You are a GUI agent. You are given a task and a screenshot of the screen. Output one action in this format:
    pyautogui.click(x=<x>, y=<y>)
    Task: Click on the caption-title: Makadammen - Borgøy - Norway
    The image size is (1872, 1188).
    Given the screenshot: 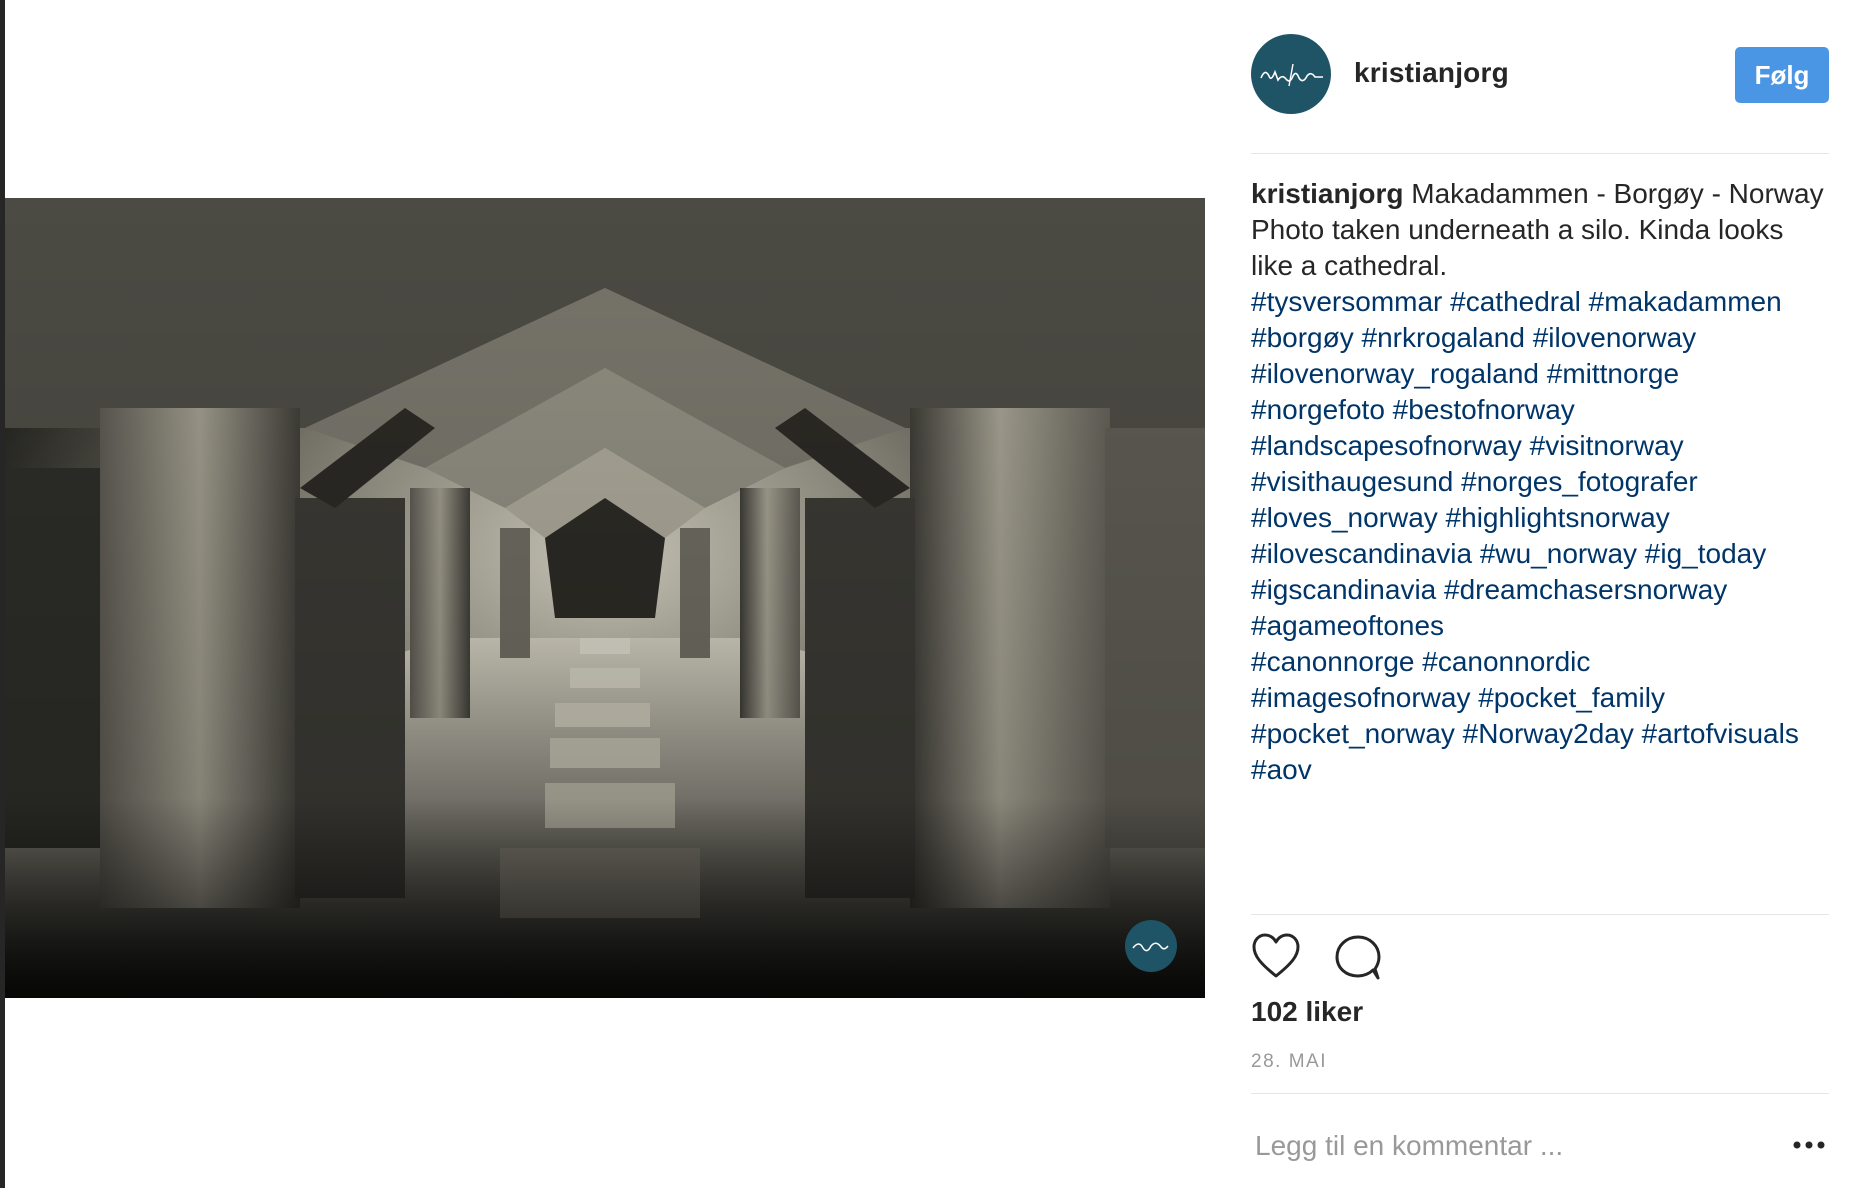 What is the action you would take?
    pyautogui.click(x=1613, y=193)
    